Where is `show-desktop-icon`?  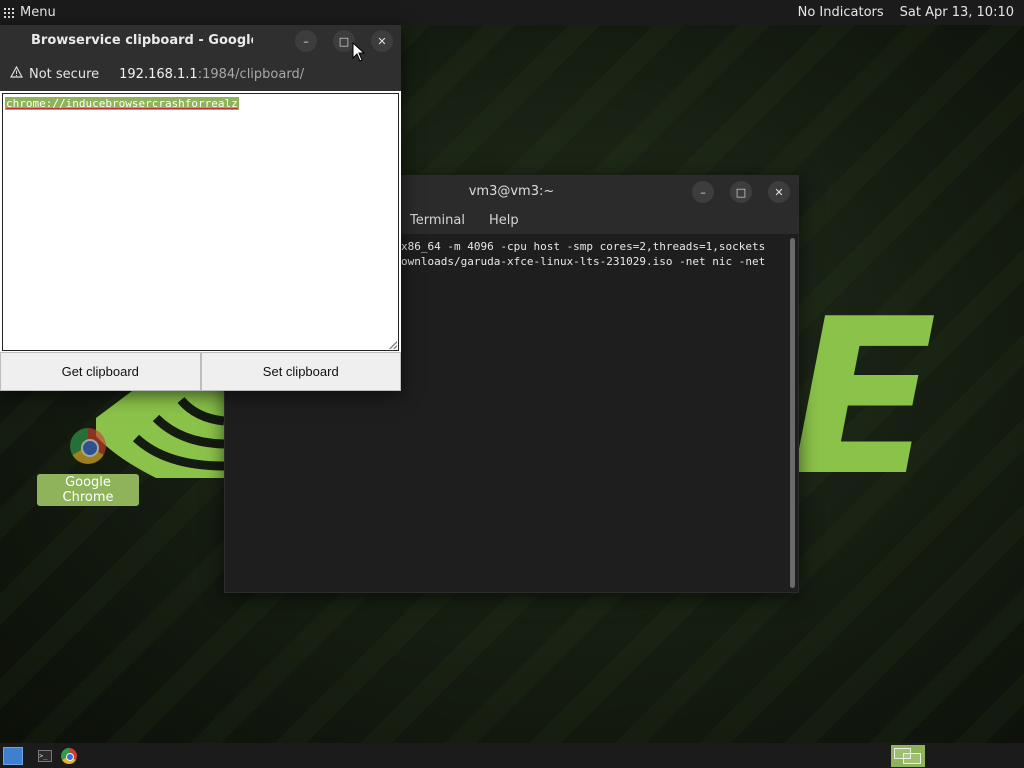 show-desktop-icon is located at coordinates (13, 755).